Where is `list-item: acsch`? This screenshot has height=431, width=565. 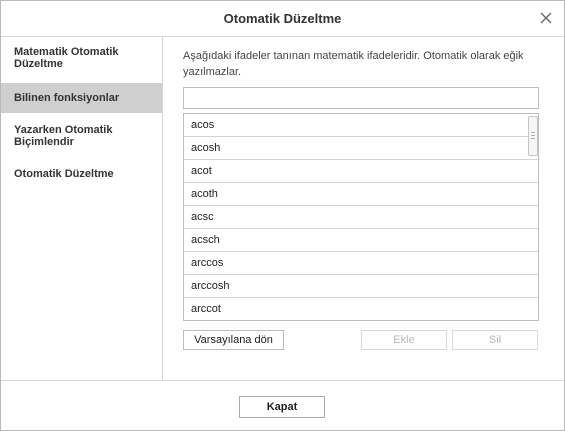 list-item: acsch is located at coordinates (361, 240).